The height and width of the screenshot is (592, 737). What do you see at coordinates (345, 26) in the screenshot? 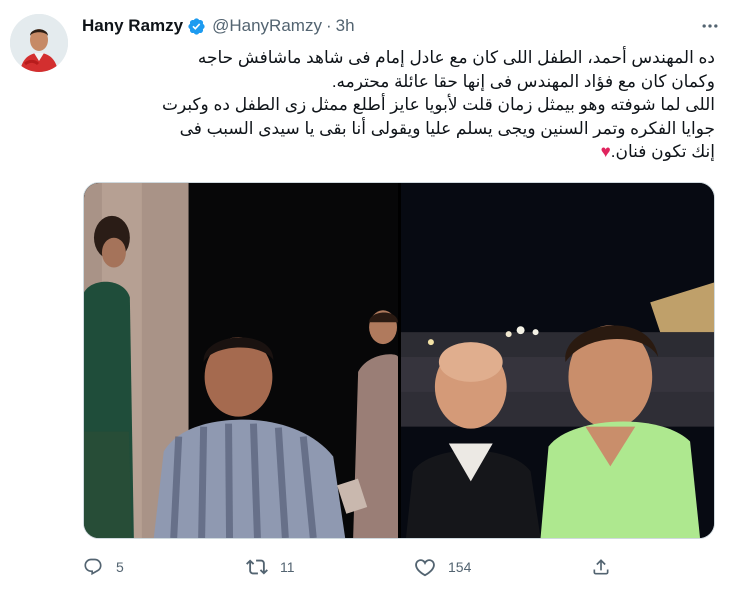
I see `timestamp: 3h` at bounding box center [345, 26].